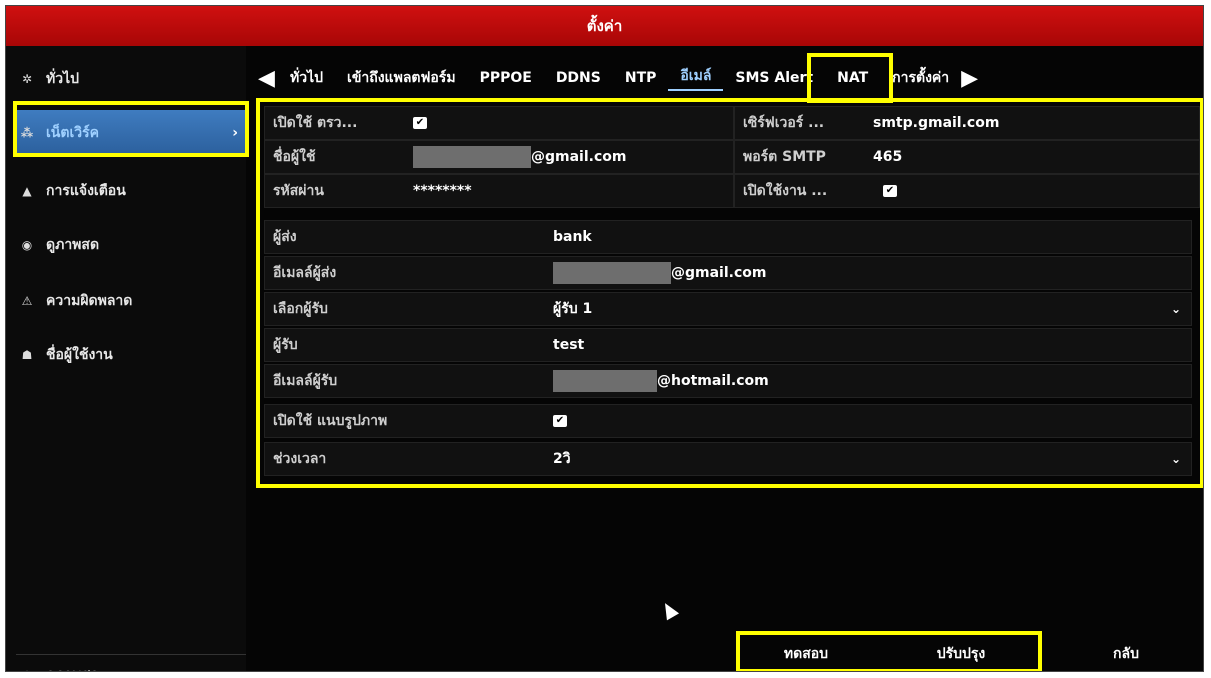 Image resolution: width=1211 pixels, height=678 pixels. What do you see at coordinates (774, 78) in the screenshot?
I see `tab-sms-alert: SMS Alert` at bounding box center [774, 78].